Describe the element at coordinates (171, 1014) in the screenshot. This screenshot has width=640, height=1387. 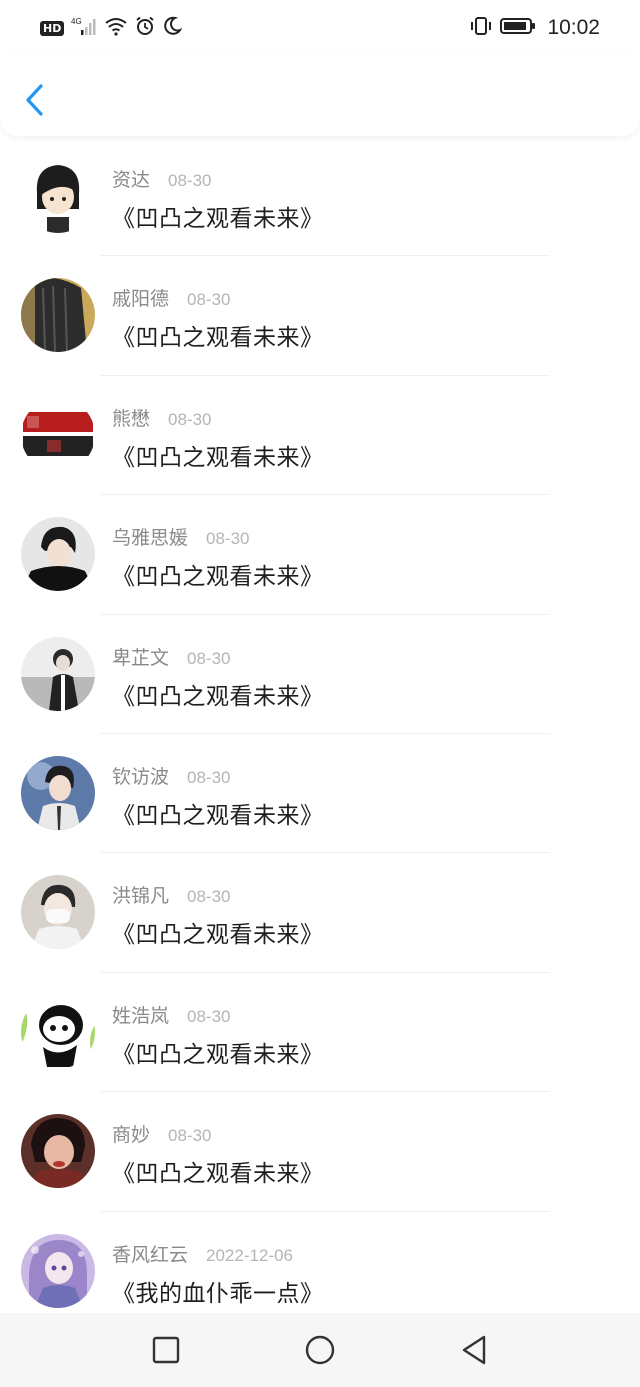
I see `item-meta: 姓浩岚 08-30` at that location.